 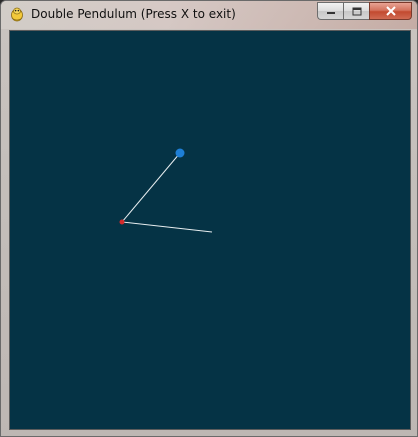 I want to click on python-snake-icon, so click(x=17, y=14).